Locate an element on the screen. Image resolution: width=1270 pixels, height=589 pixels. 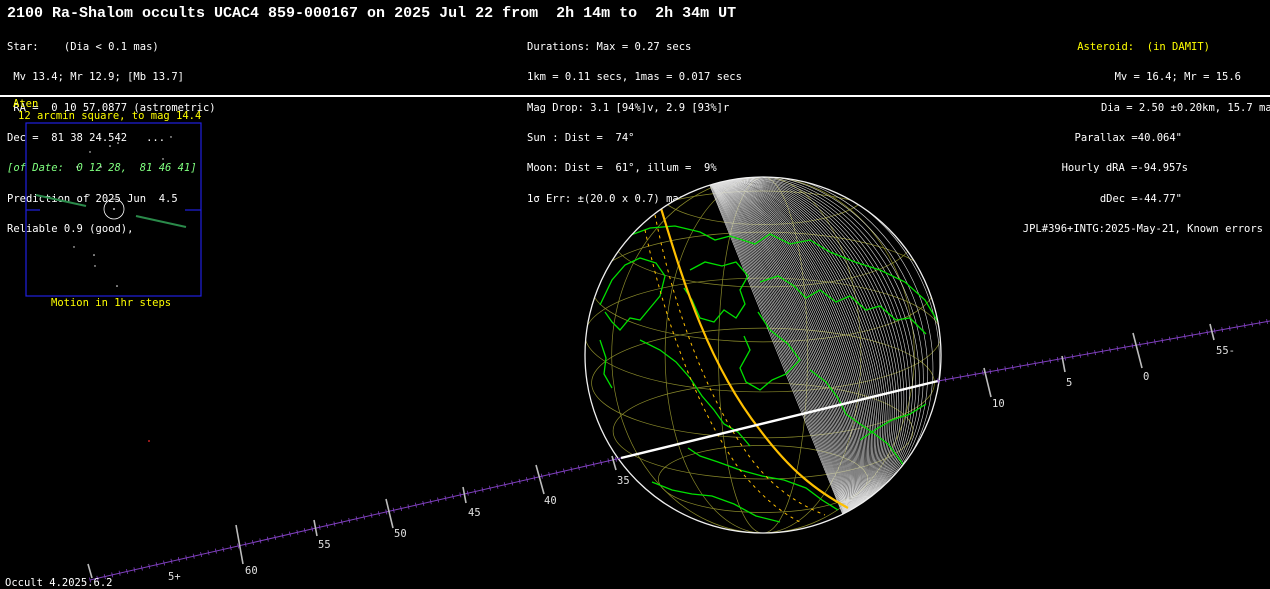
track-label: 45 is located at coordinates (474, 513).